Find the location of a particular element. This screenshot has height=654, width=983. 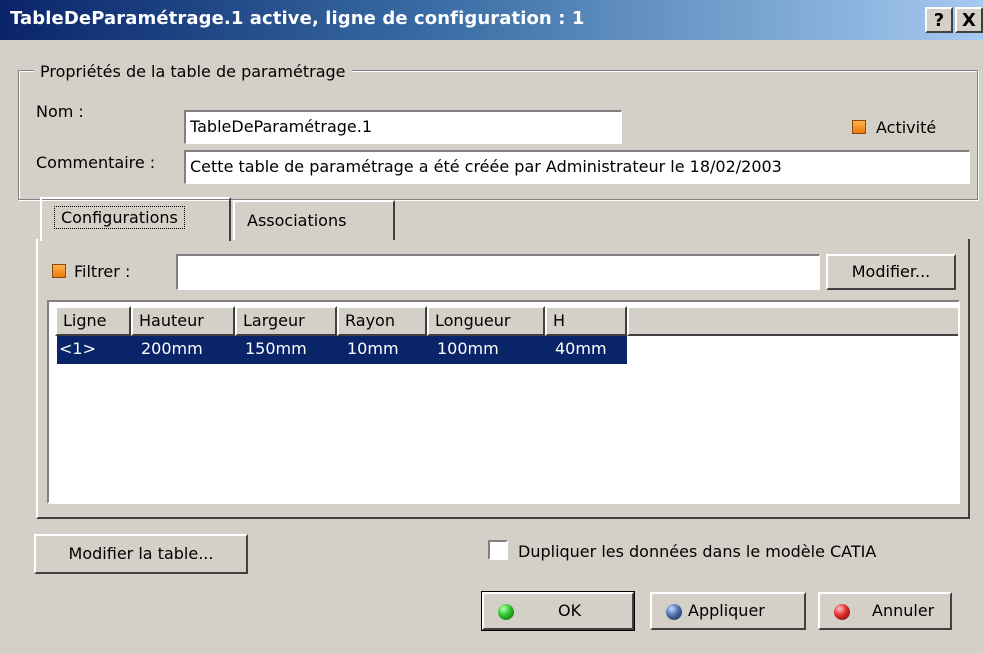

close-icon: X is located at coordinates (969, 20).